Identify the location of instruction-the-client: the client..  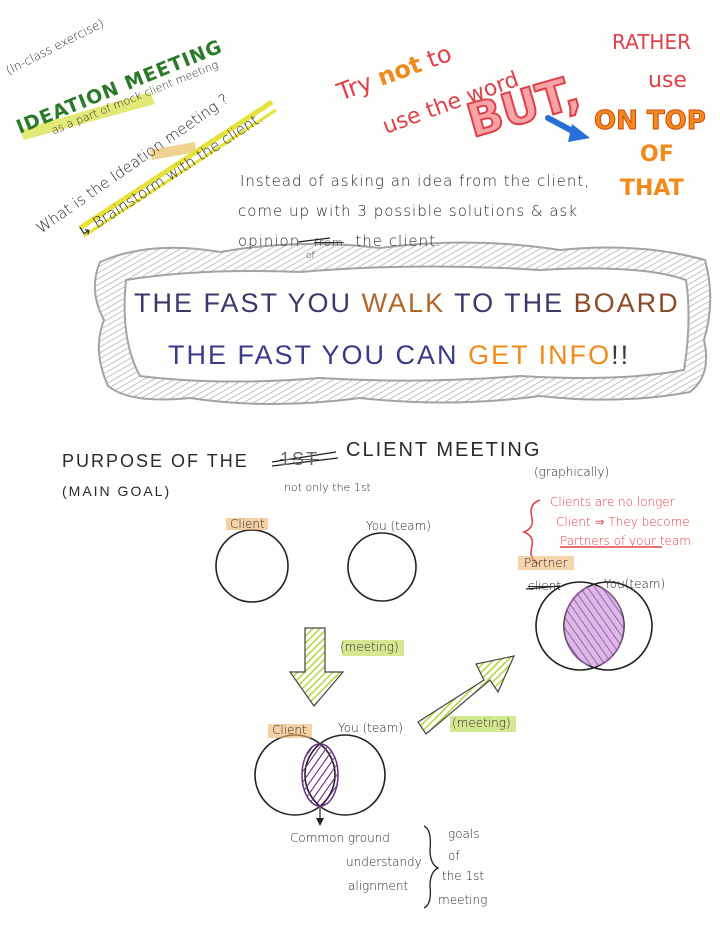
(398, 241).